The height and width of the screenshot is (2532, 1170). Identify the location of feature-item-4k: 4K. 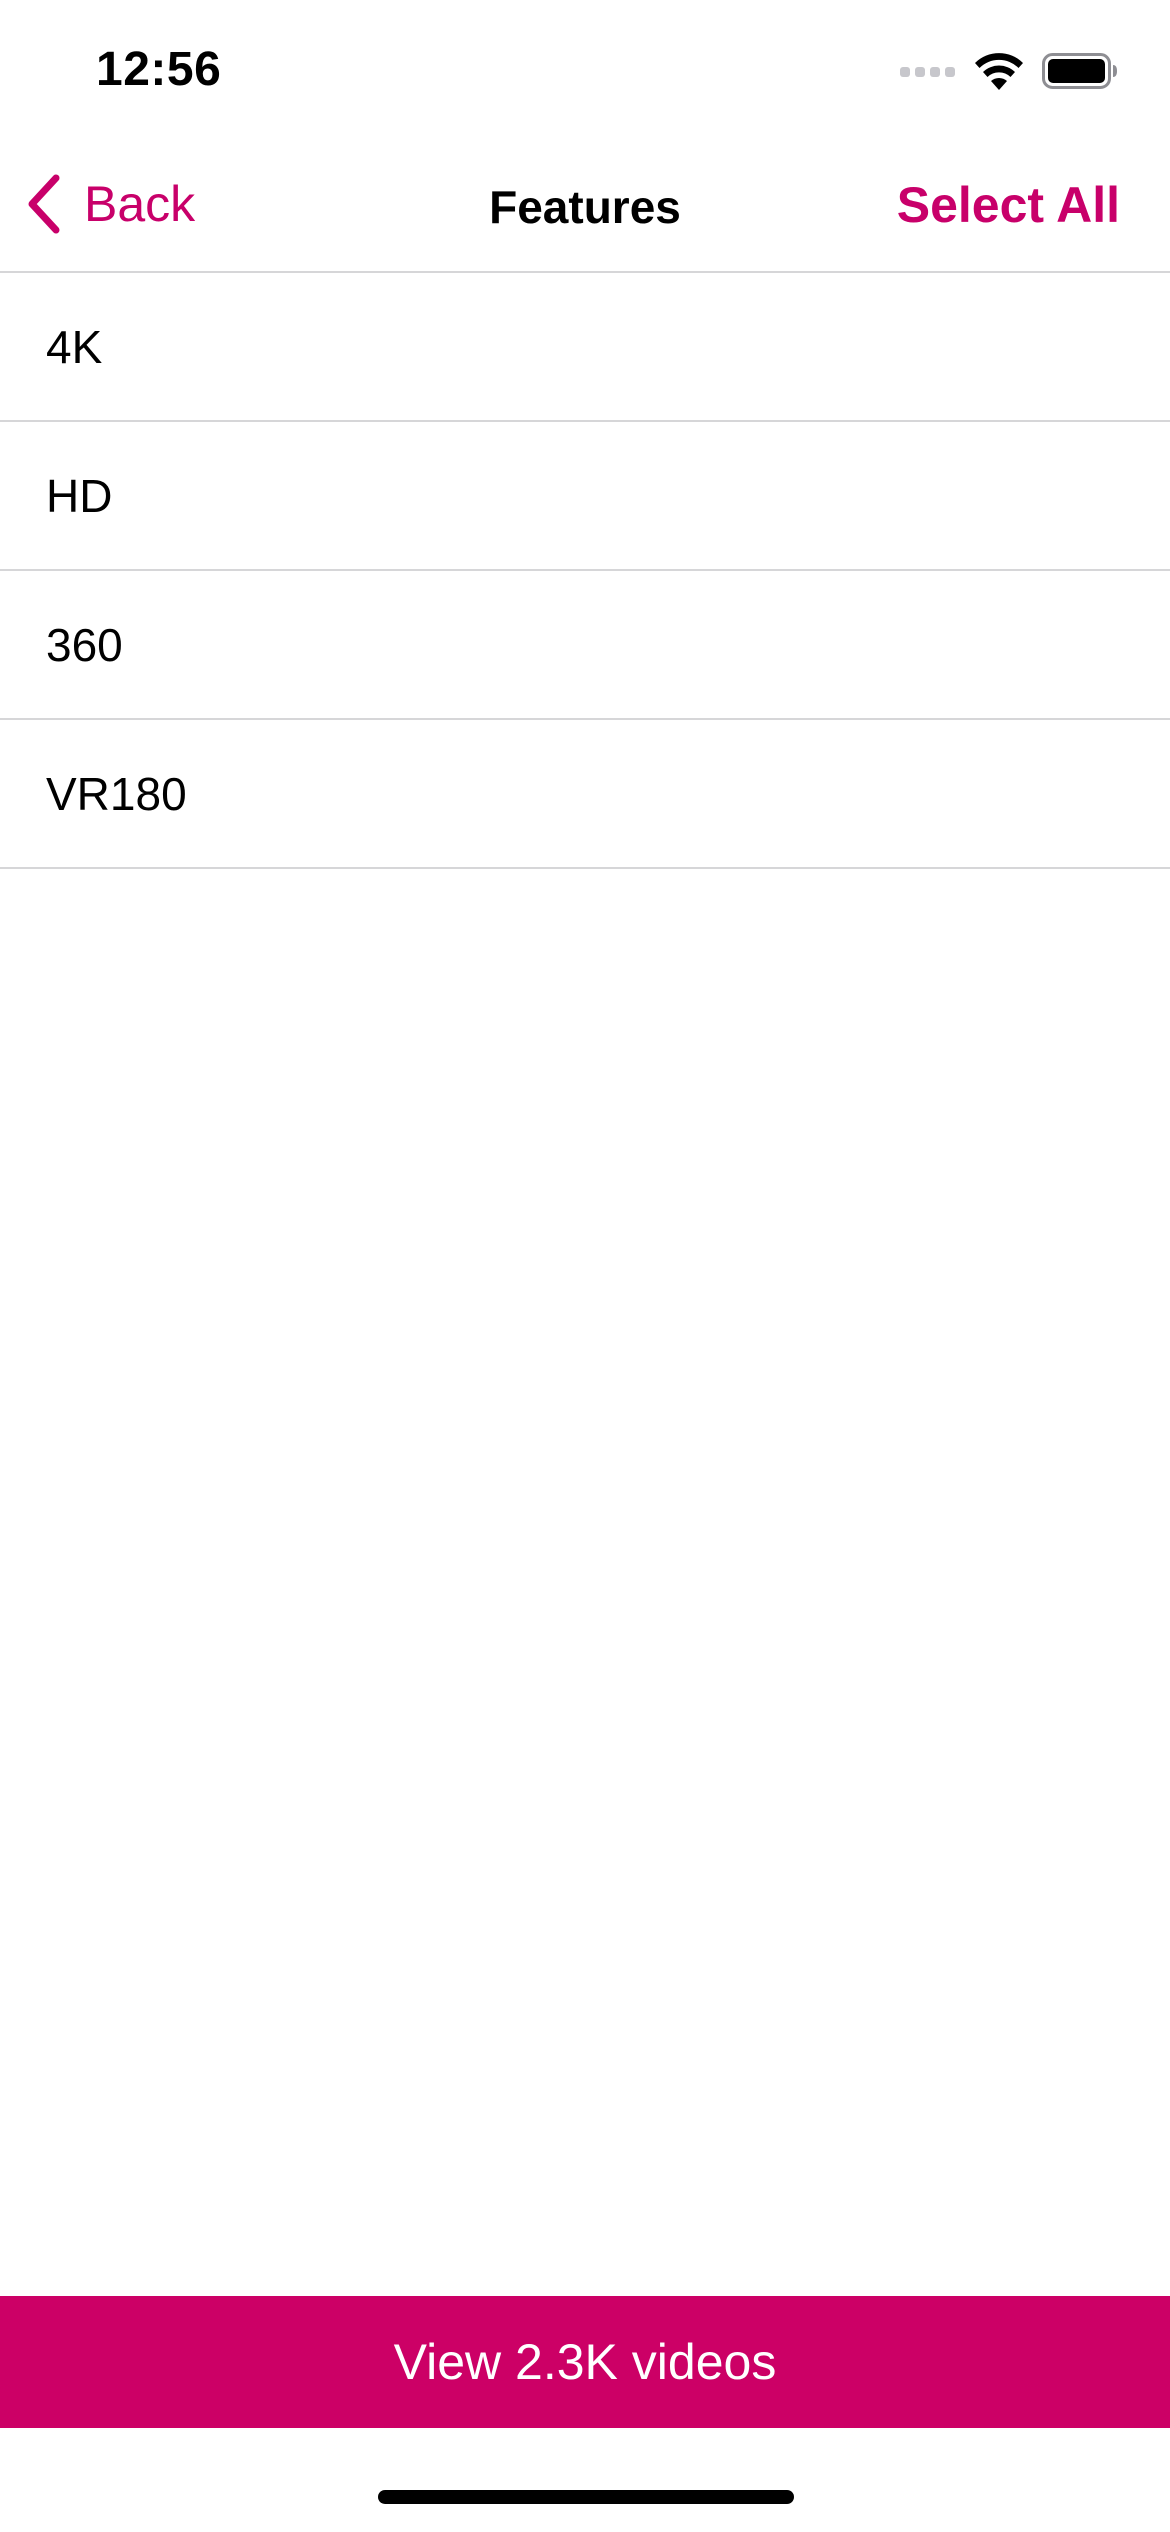
(585, 347).